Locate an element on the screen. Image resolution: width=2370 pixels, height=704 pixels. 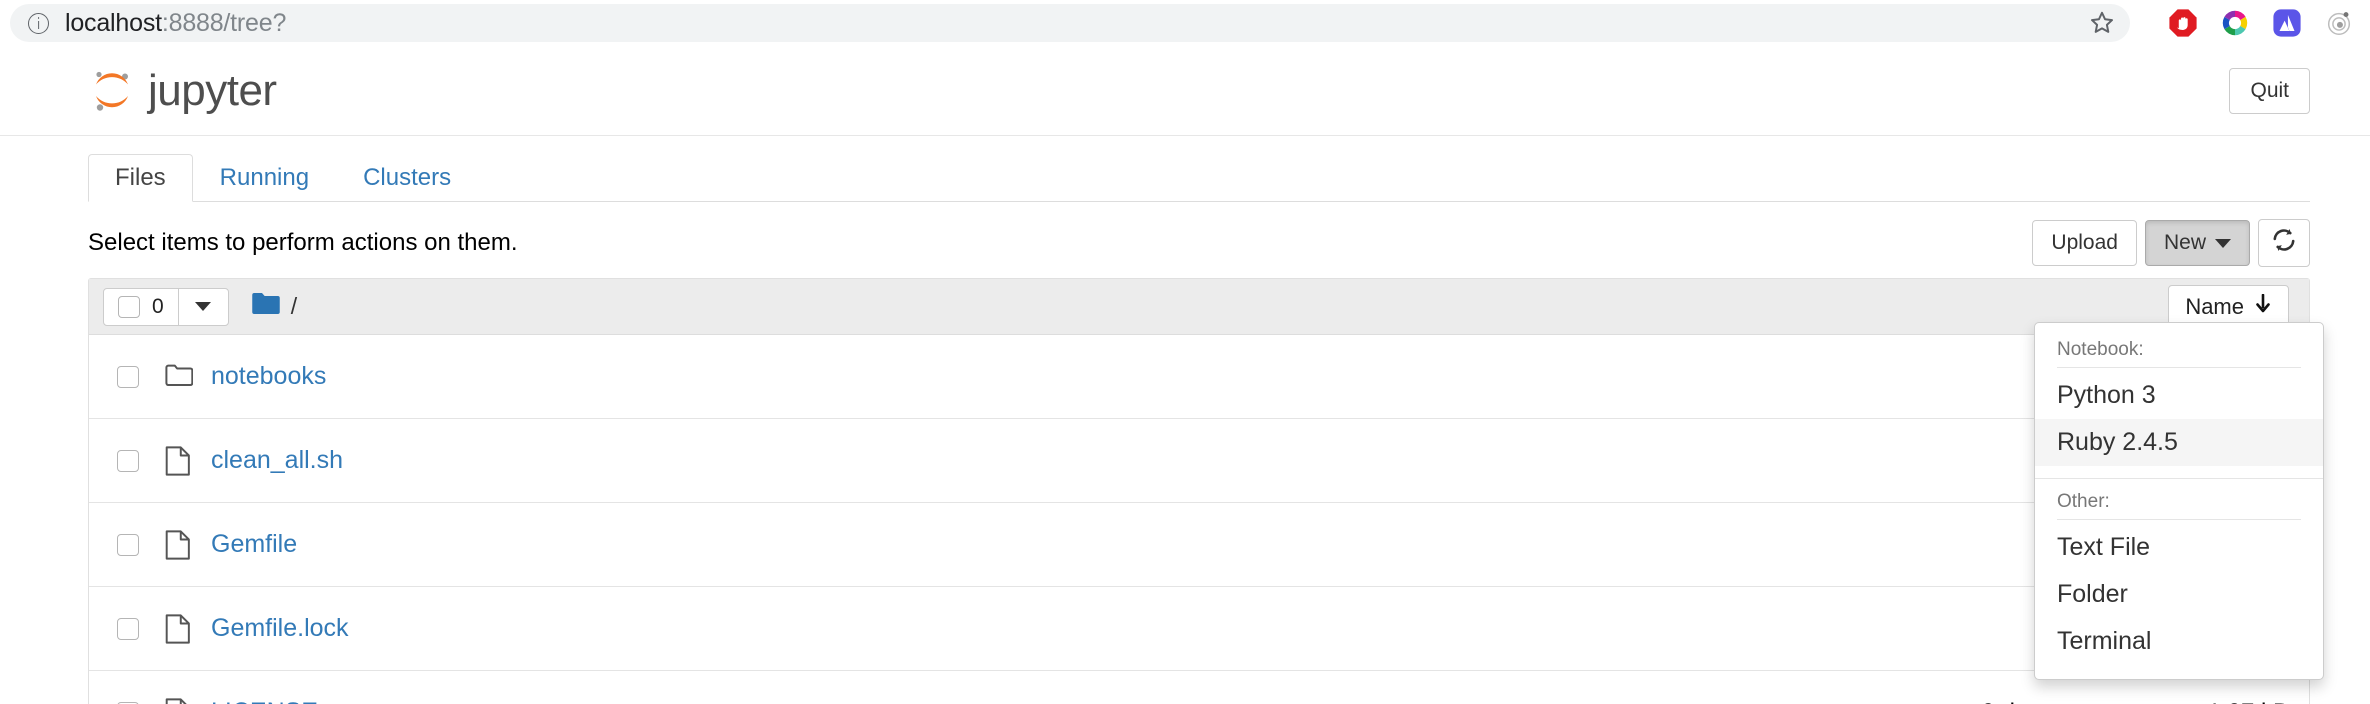
jupyter-header: jupyter Quit is located at coordinates (1185, 91).